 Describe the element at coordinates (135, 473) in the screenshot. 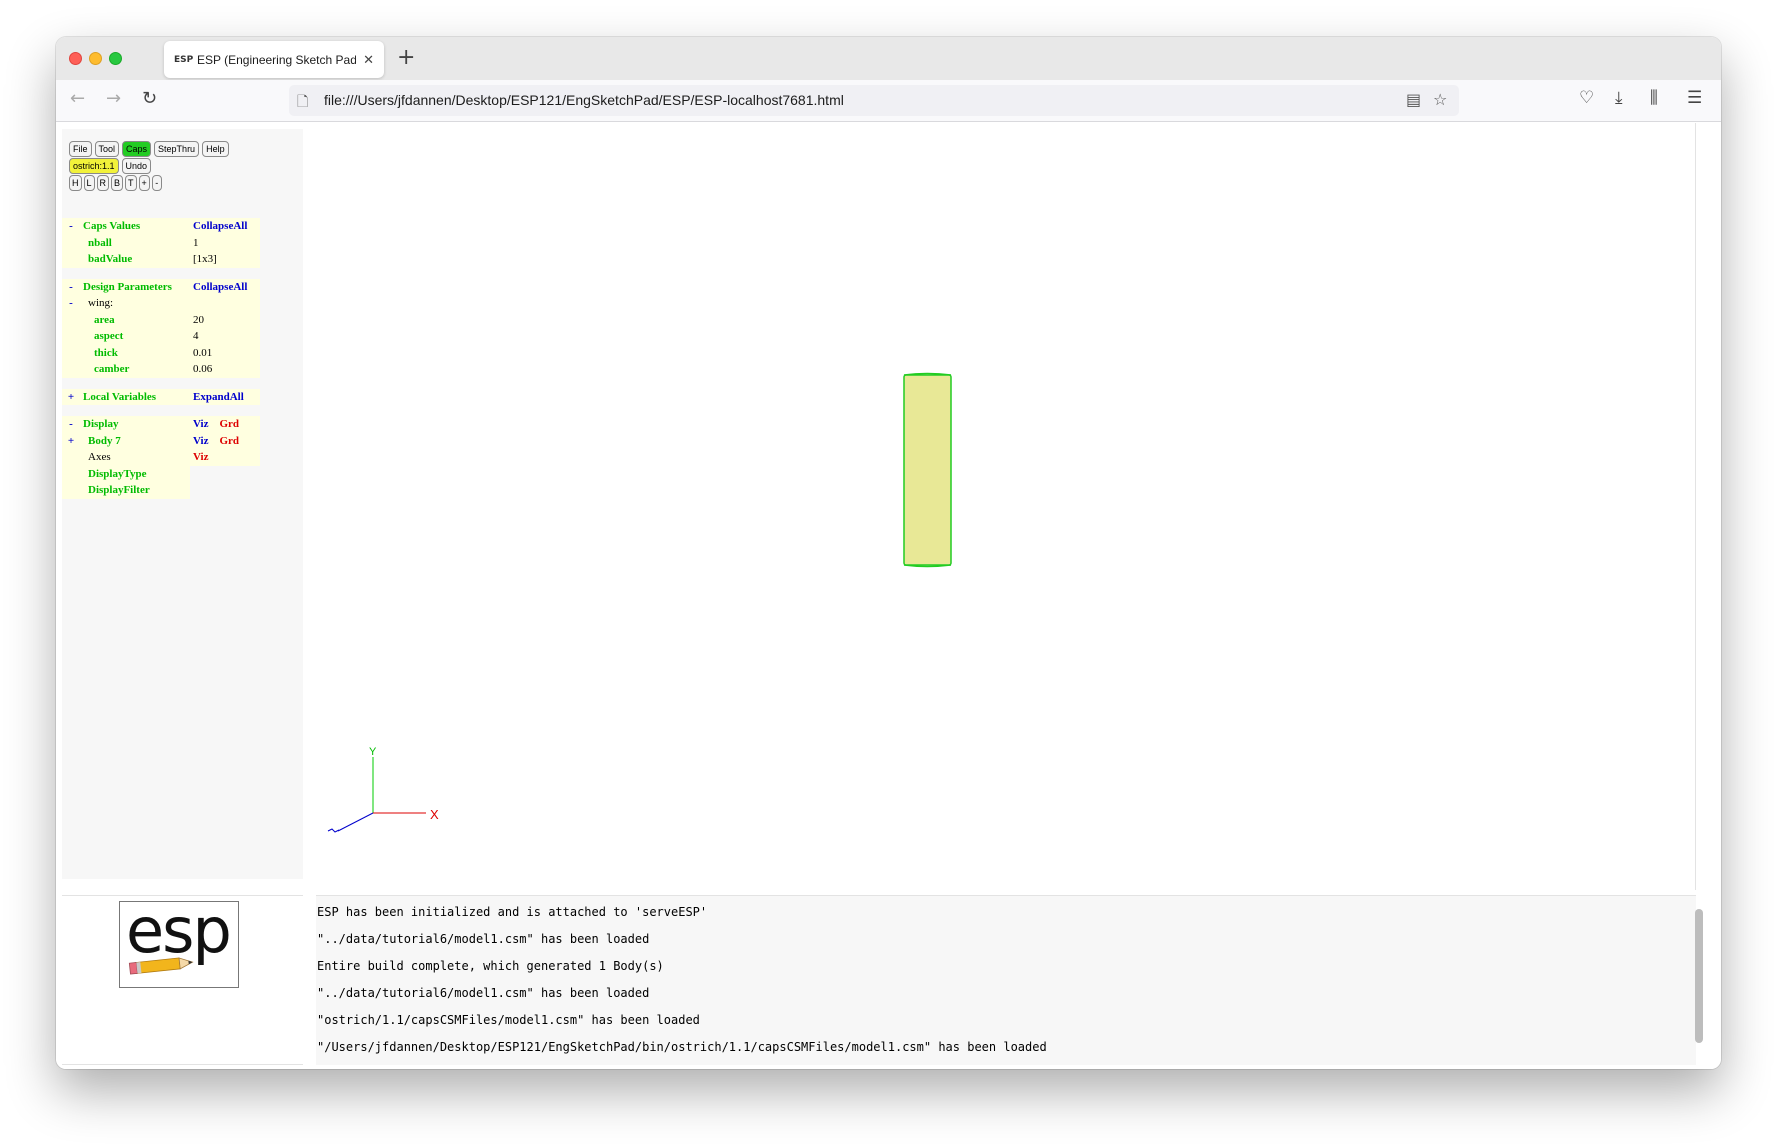

I see `display-type-link: DisplayType` at that location.